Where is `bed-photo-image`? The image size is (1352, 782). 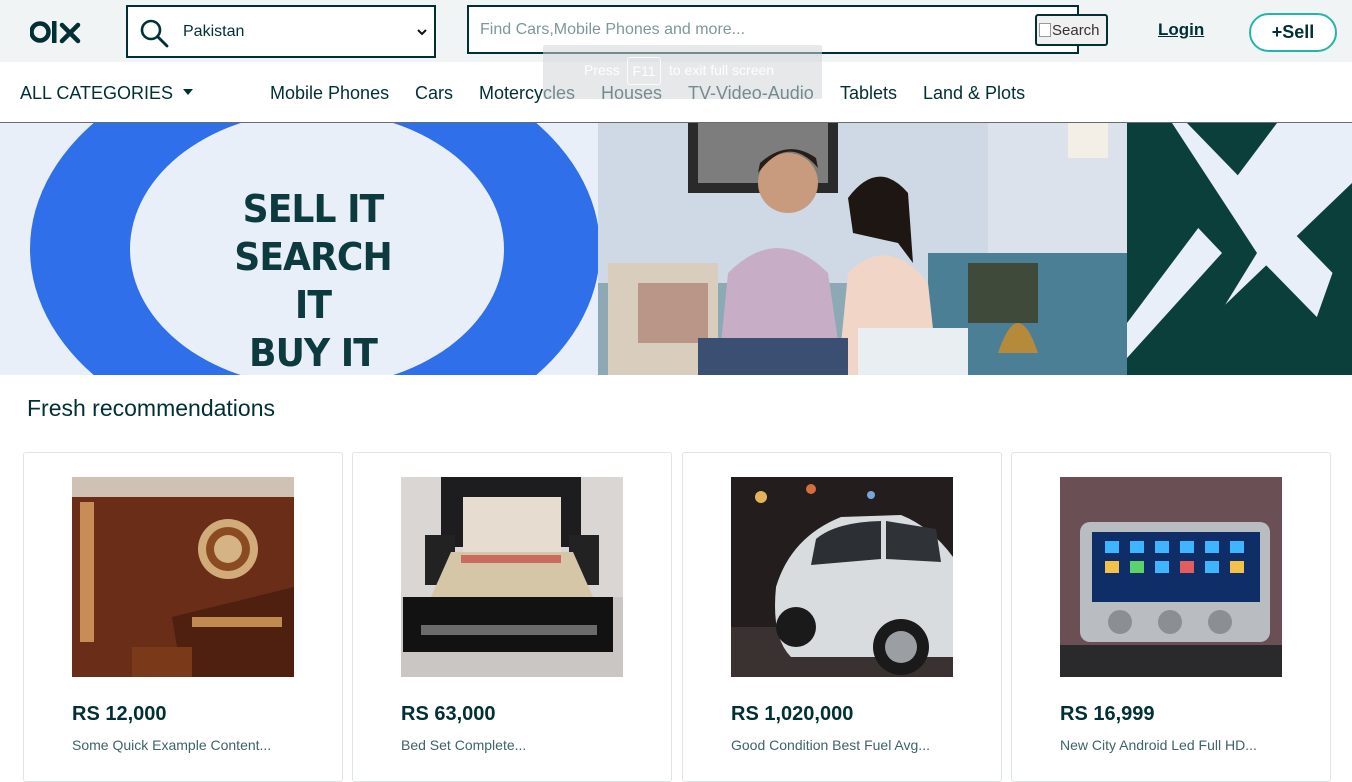
bed-photo-image is located at coordinates (512, 577).